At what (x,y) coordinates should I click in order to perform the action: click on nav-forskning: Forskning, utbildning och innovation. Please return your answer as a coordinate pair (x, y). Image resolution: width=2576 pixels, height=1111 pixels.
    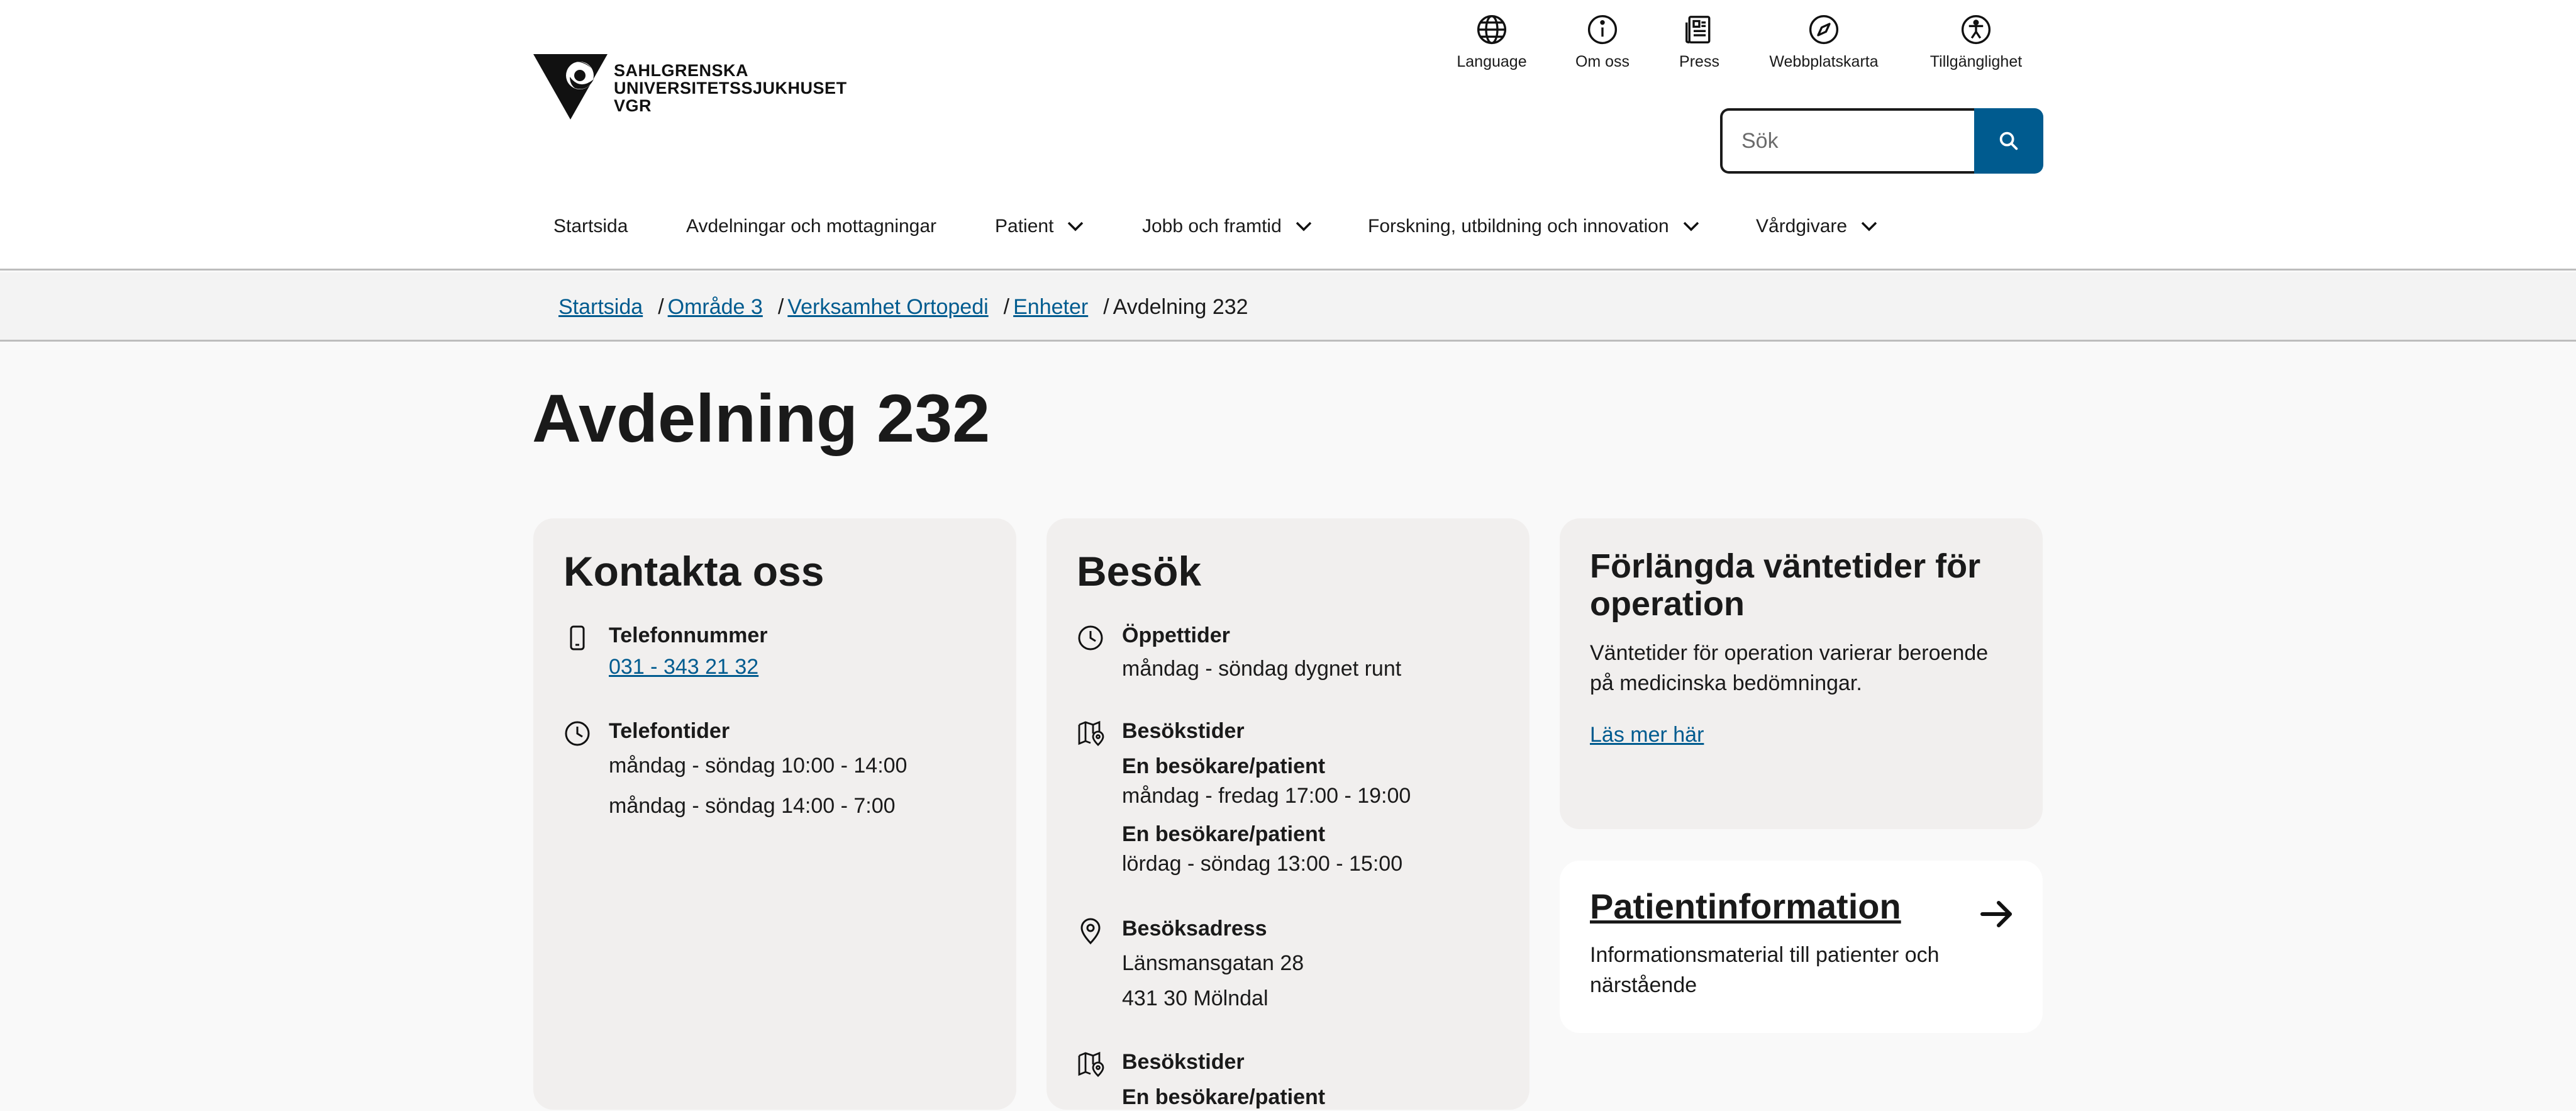
    Looking at the image, I should click on (1535, 226).